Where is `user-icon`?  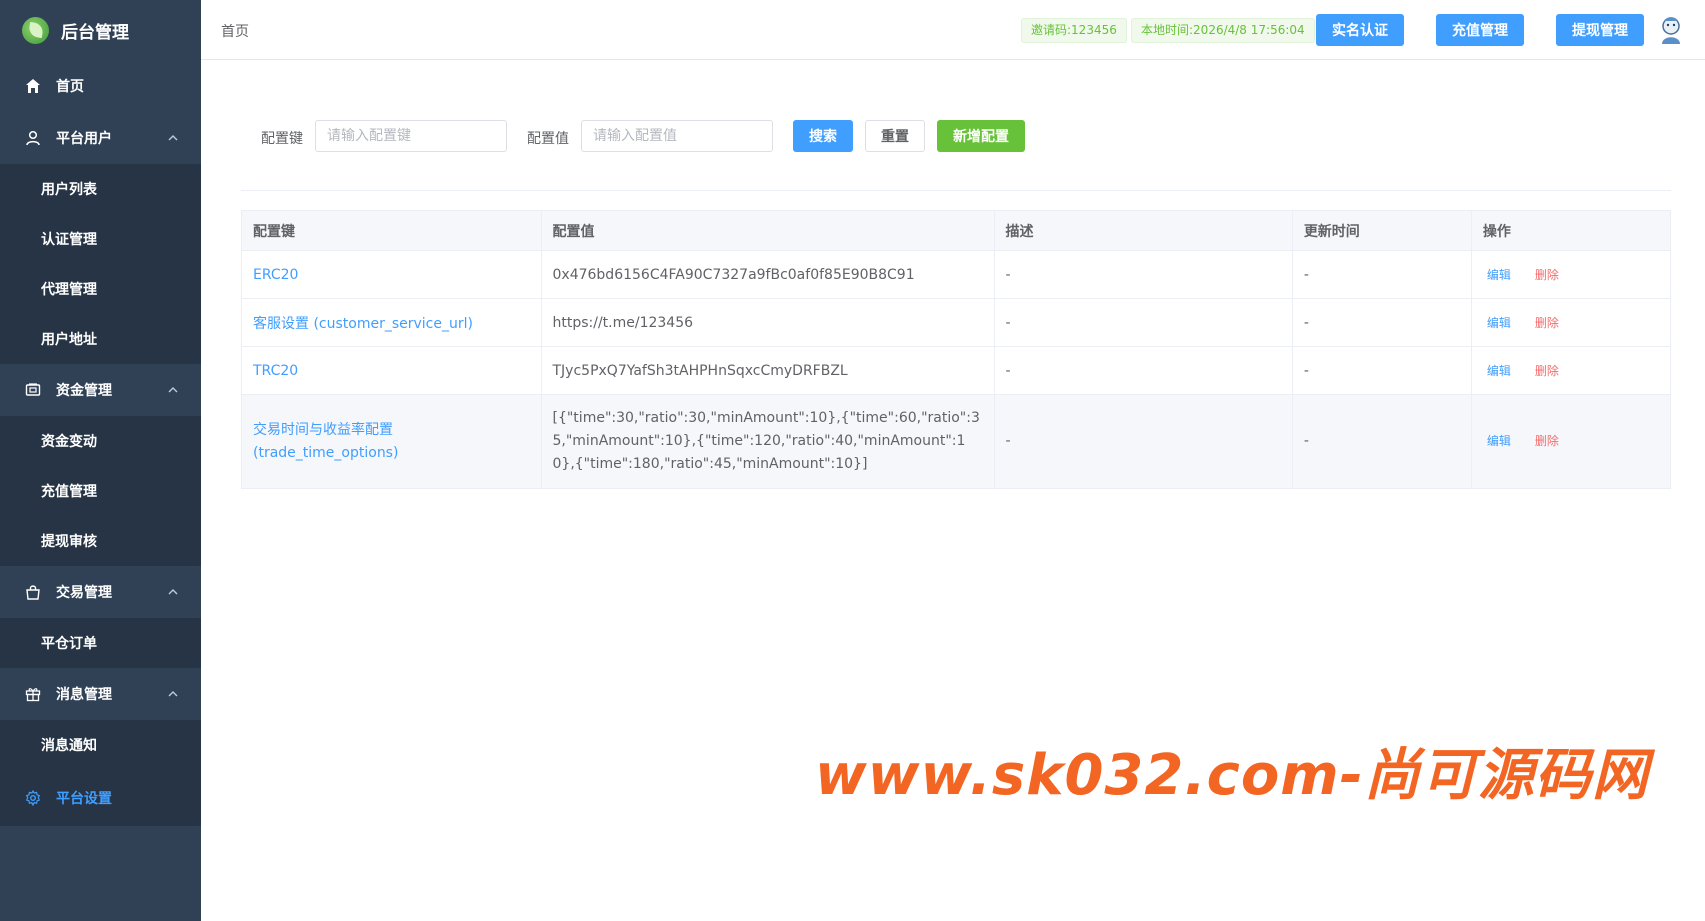 user-icon is located at coordinates (33, 138).